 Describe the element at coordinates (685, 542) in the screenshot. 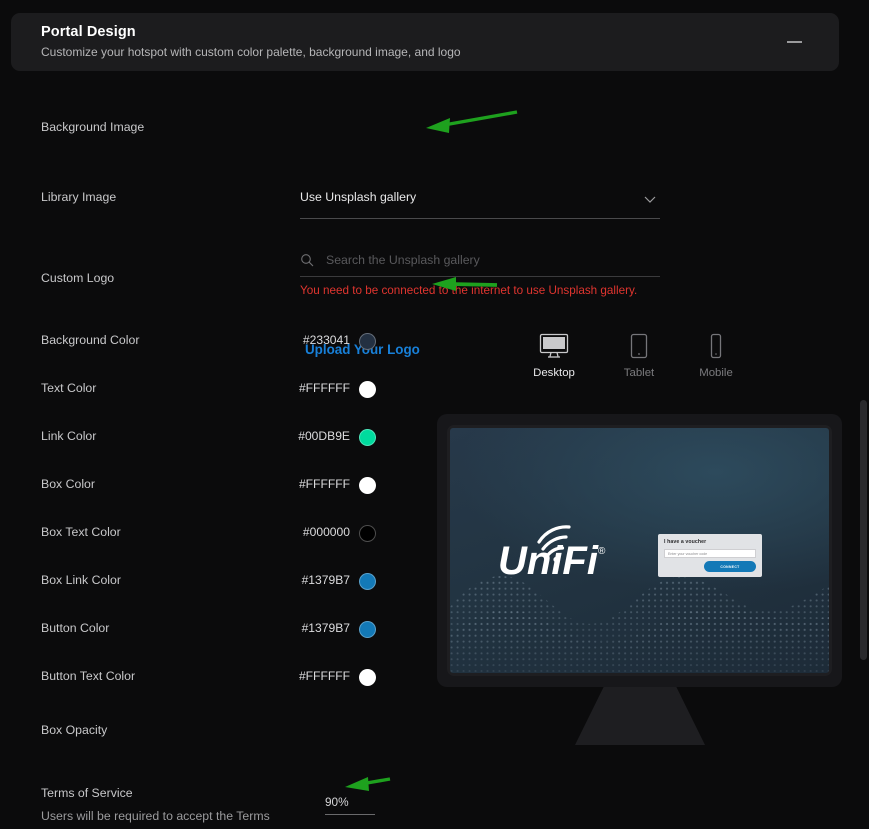

I see `voucher-title: I have a voucher` at that location.